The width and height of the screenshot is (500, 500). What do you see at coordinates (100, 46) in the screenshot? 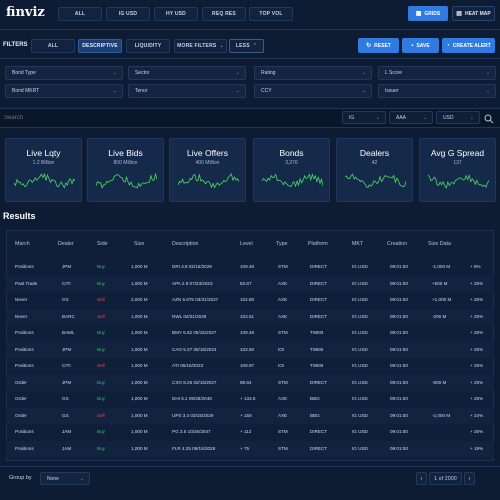
I see `filter-tab-descriptive: DESCRIPTIVE` at bounding box center [100, 46].